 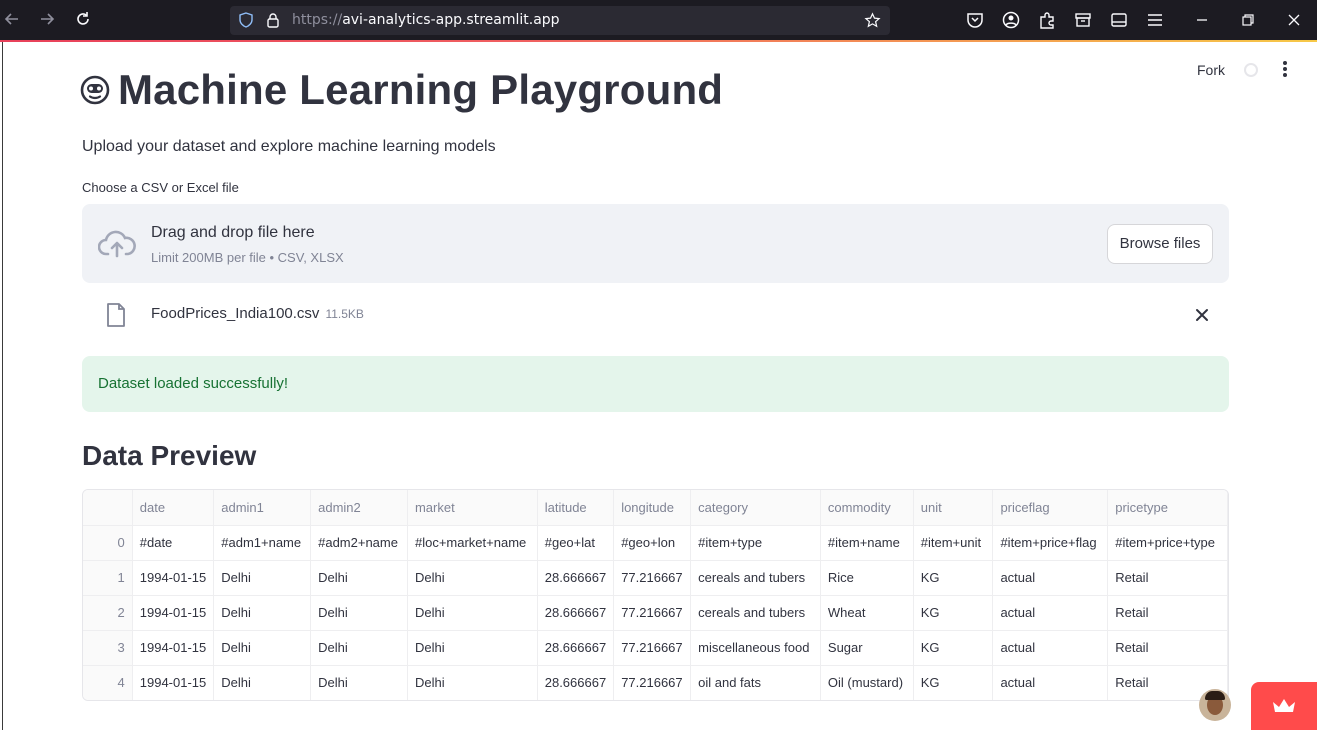 I want to click on page-title-text: Machine Learning Playground, so click(x=421, y=89).